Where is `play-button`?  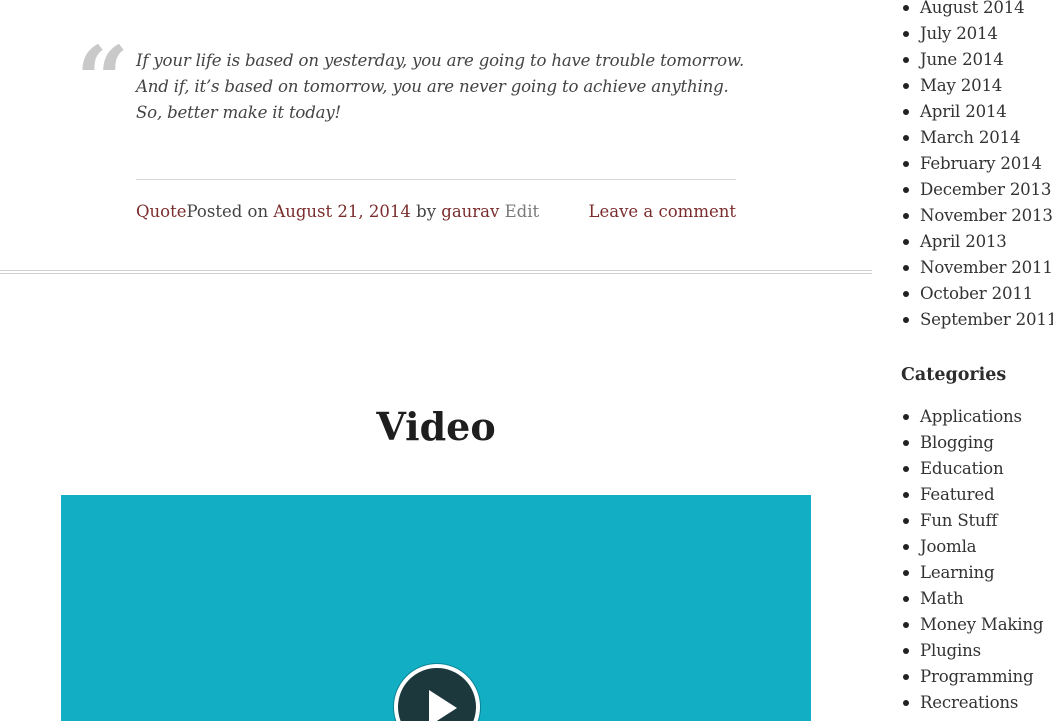
play-button is located at coordinates (437, 692).